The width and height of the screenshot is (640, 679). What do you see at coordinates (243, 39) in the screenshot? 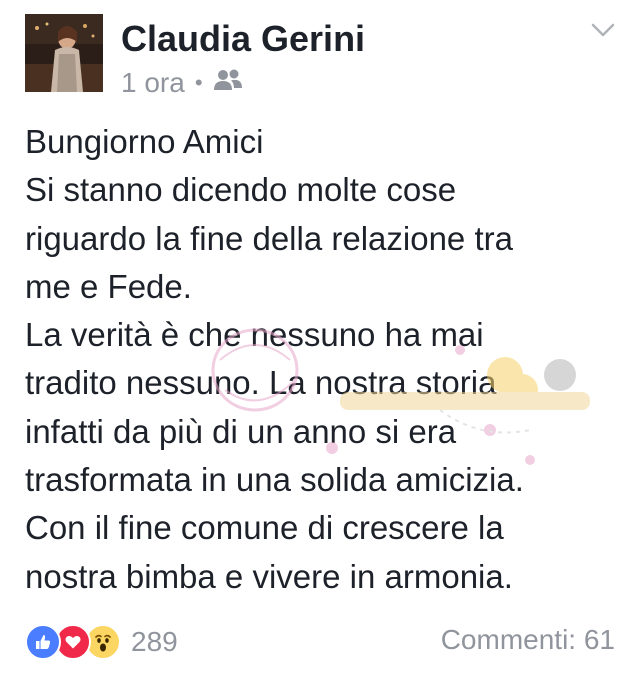
I see `author-name: Claudia Gerini` at bounding box center [243, 39].